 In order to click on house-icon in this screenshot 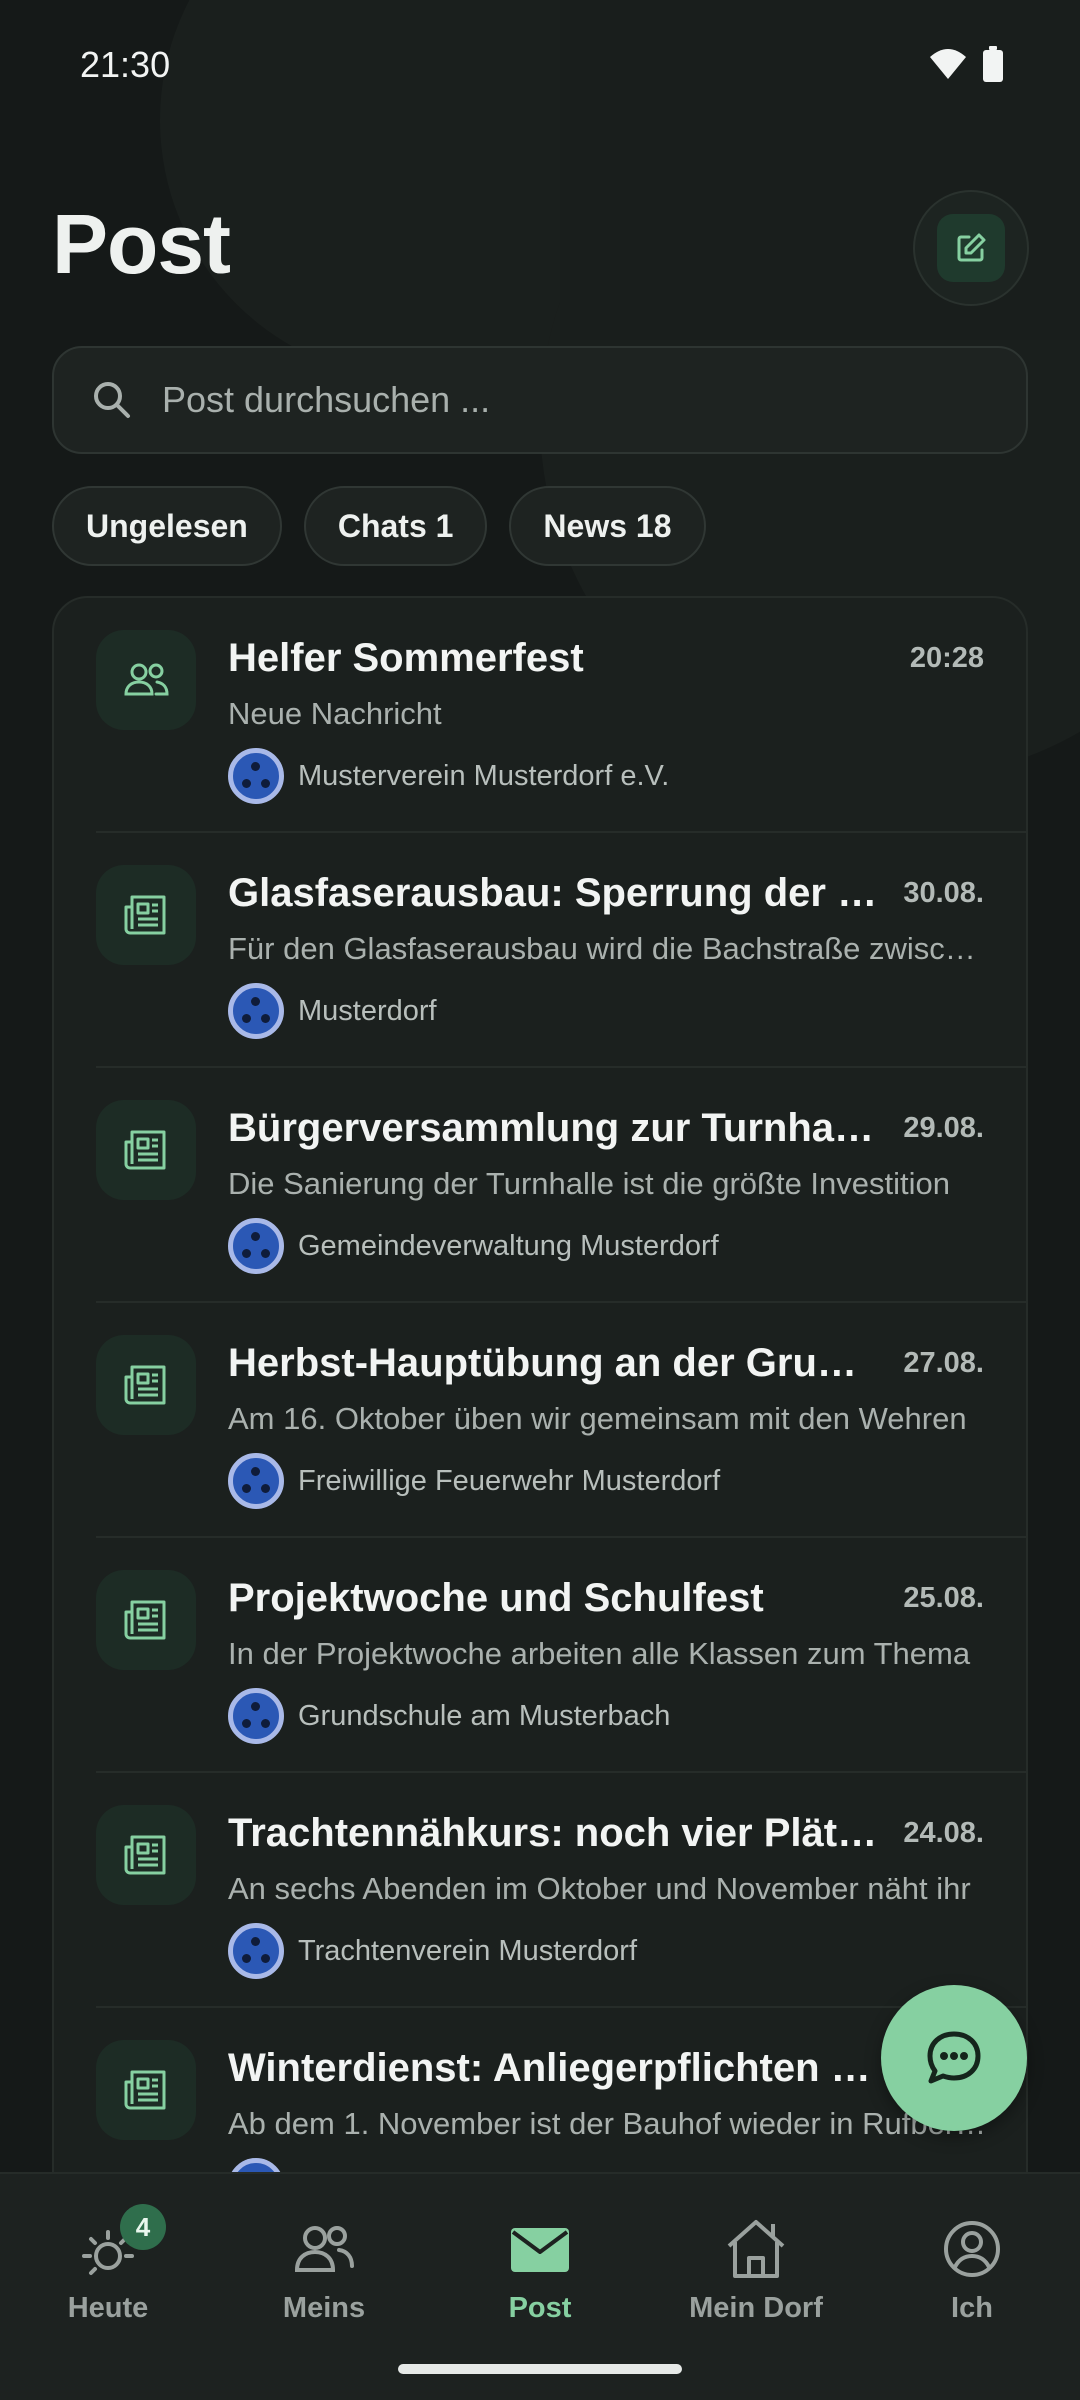, I will do `click(756, 2249)`.